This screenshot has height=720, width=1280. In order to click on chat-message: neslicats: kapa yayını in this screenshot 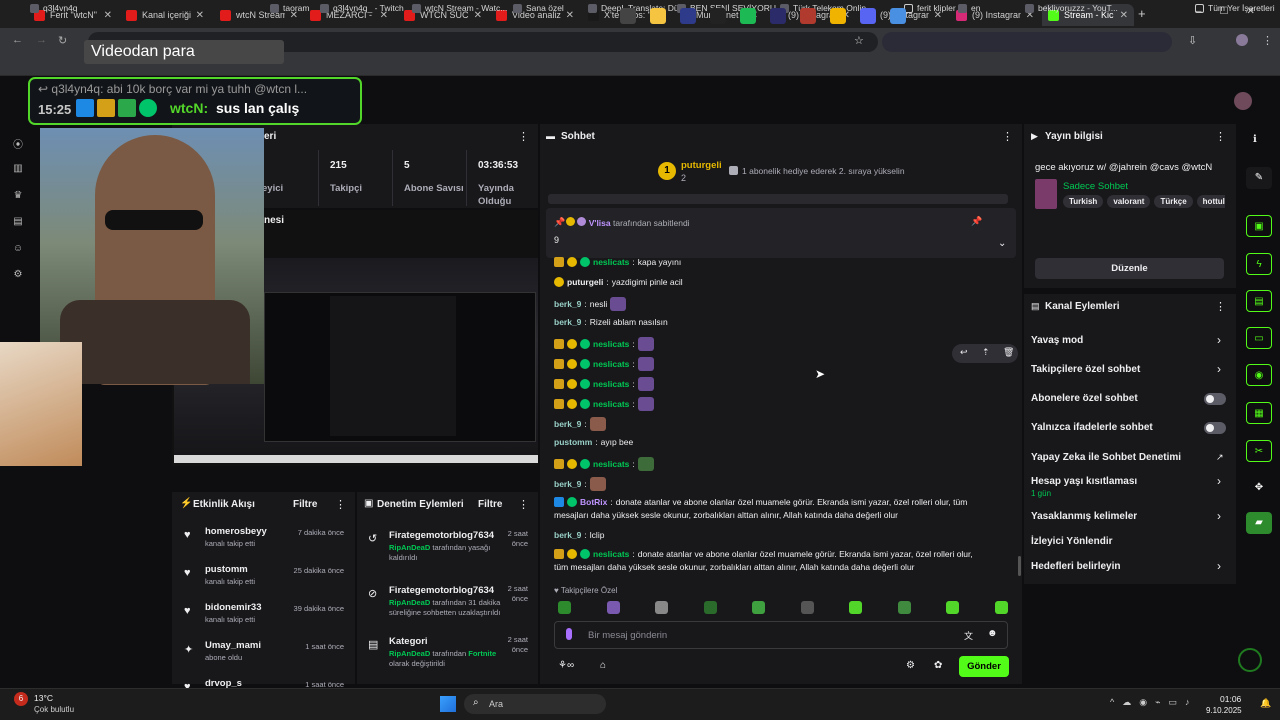, I will do `click(617, 262)`.